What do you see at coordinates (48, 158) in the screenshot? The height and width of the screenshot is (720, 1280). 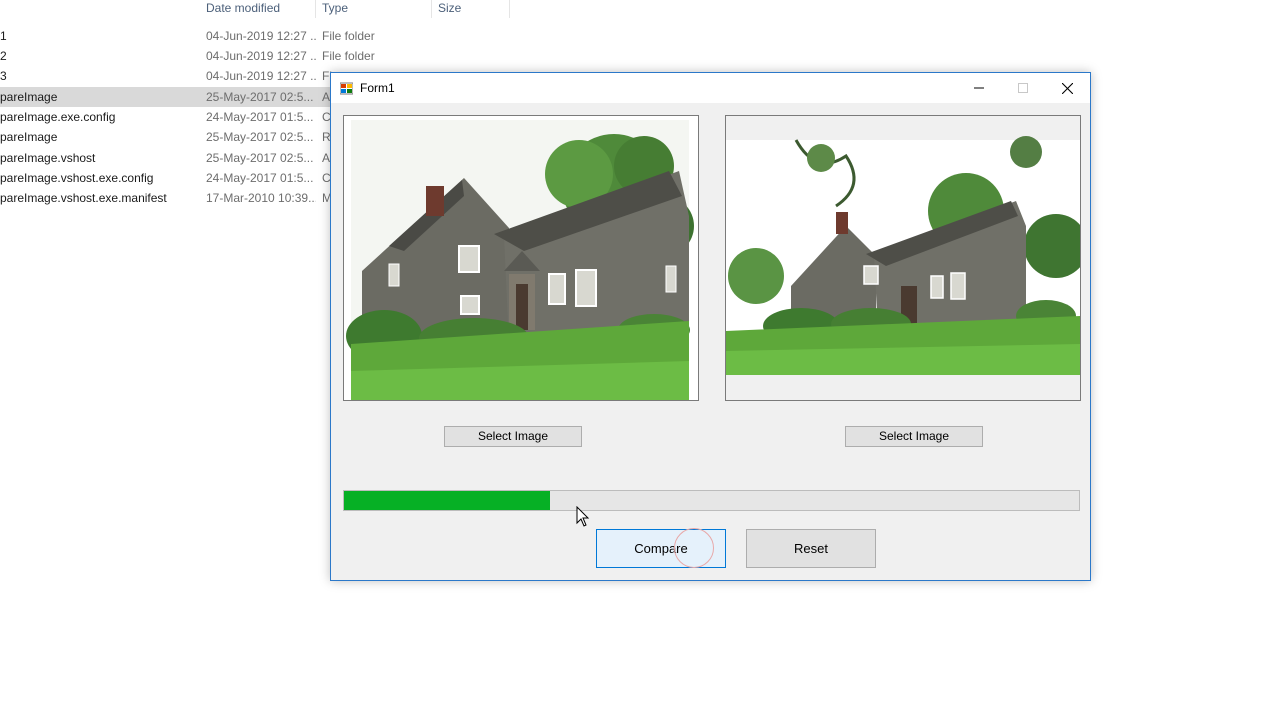 I see `file-name: pareImage.vshost` at bounding box center [48, 158].